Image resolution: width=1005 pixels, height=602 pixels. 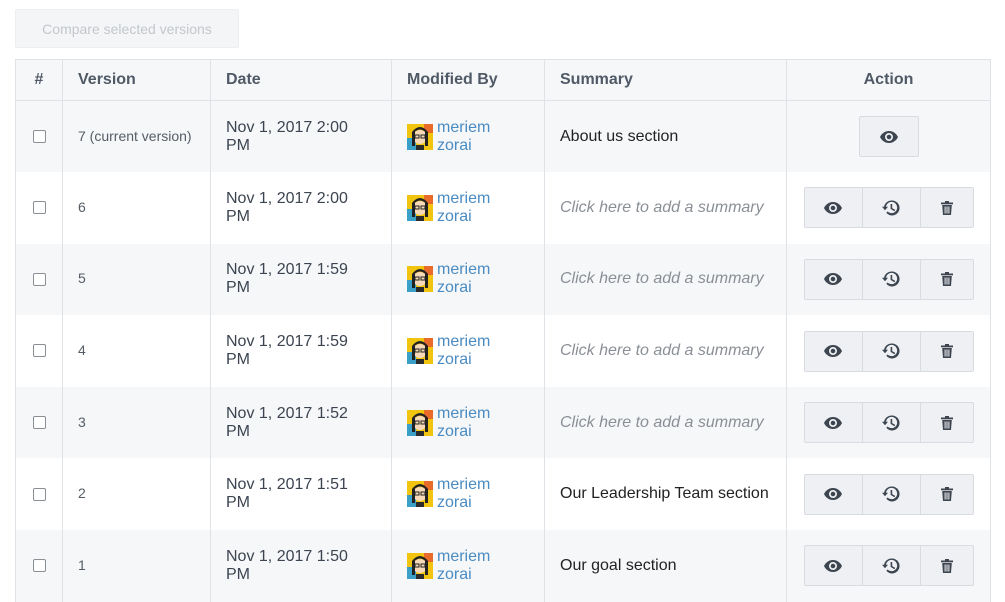 I want to click on summary-cell: Our Leadership Team section, so click(x=665, y=494).